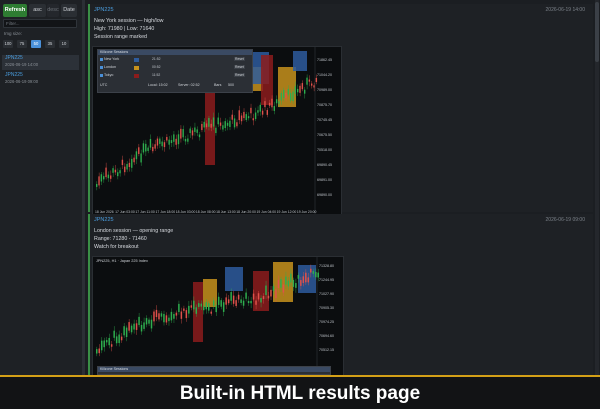 Image resolution: width=600 pixels, height=409 pixels. What do you see at coordinates (231, 85) in the screenshot?
I see `bars-value: 500` at bounding box center [231, 85].